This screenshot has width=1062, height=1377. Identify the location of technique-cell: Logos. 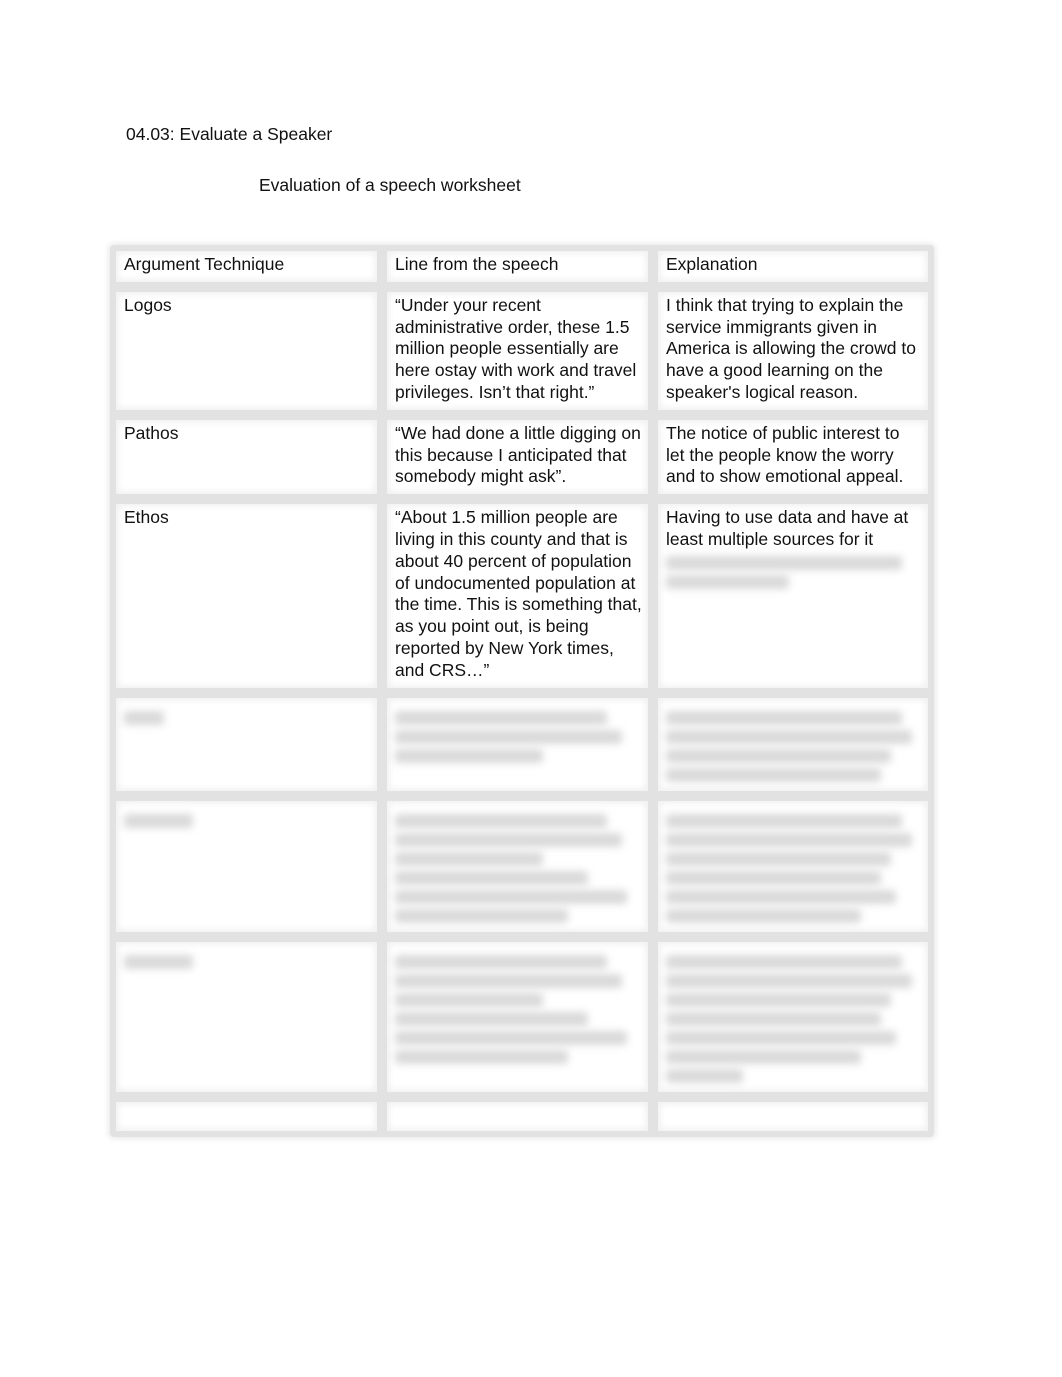
(251, 355).